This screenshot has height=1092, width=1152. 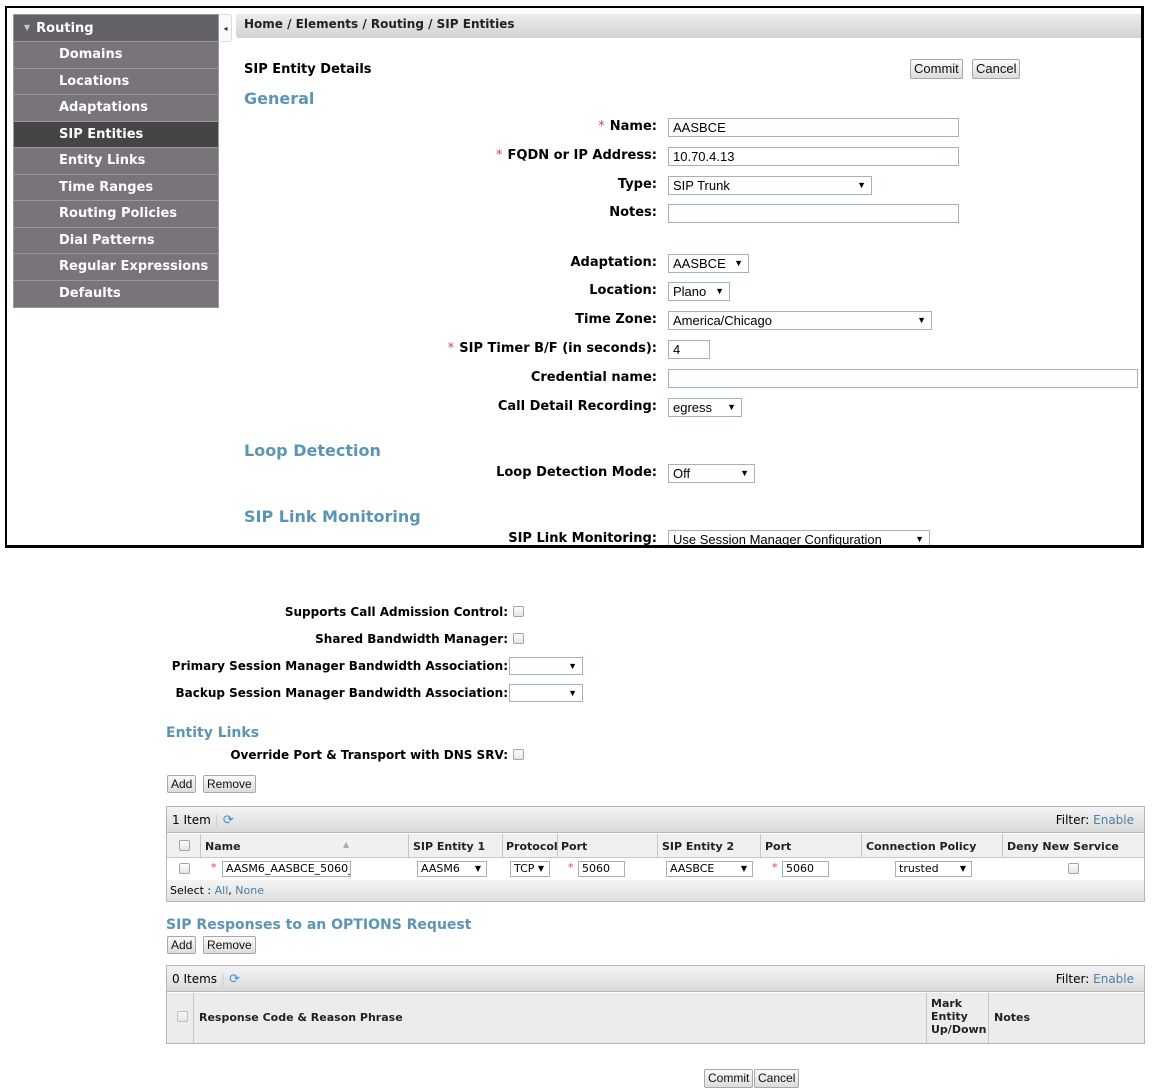 What do you see at coordinates (805, 869) in the screenshot?
I see `port-2-input: 5060` at bounding box center [805, 869].